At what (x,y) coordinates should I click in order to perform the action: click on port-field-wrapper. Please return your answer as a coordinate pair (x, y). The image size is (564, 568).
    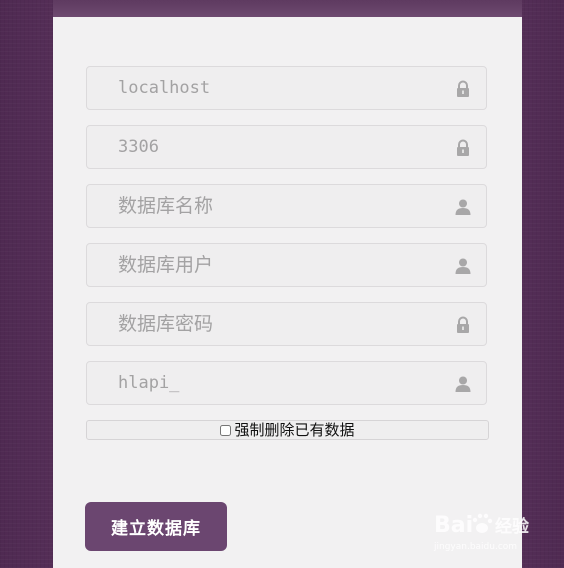
    Looking at the image, I should click on (286, 147).